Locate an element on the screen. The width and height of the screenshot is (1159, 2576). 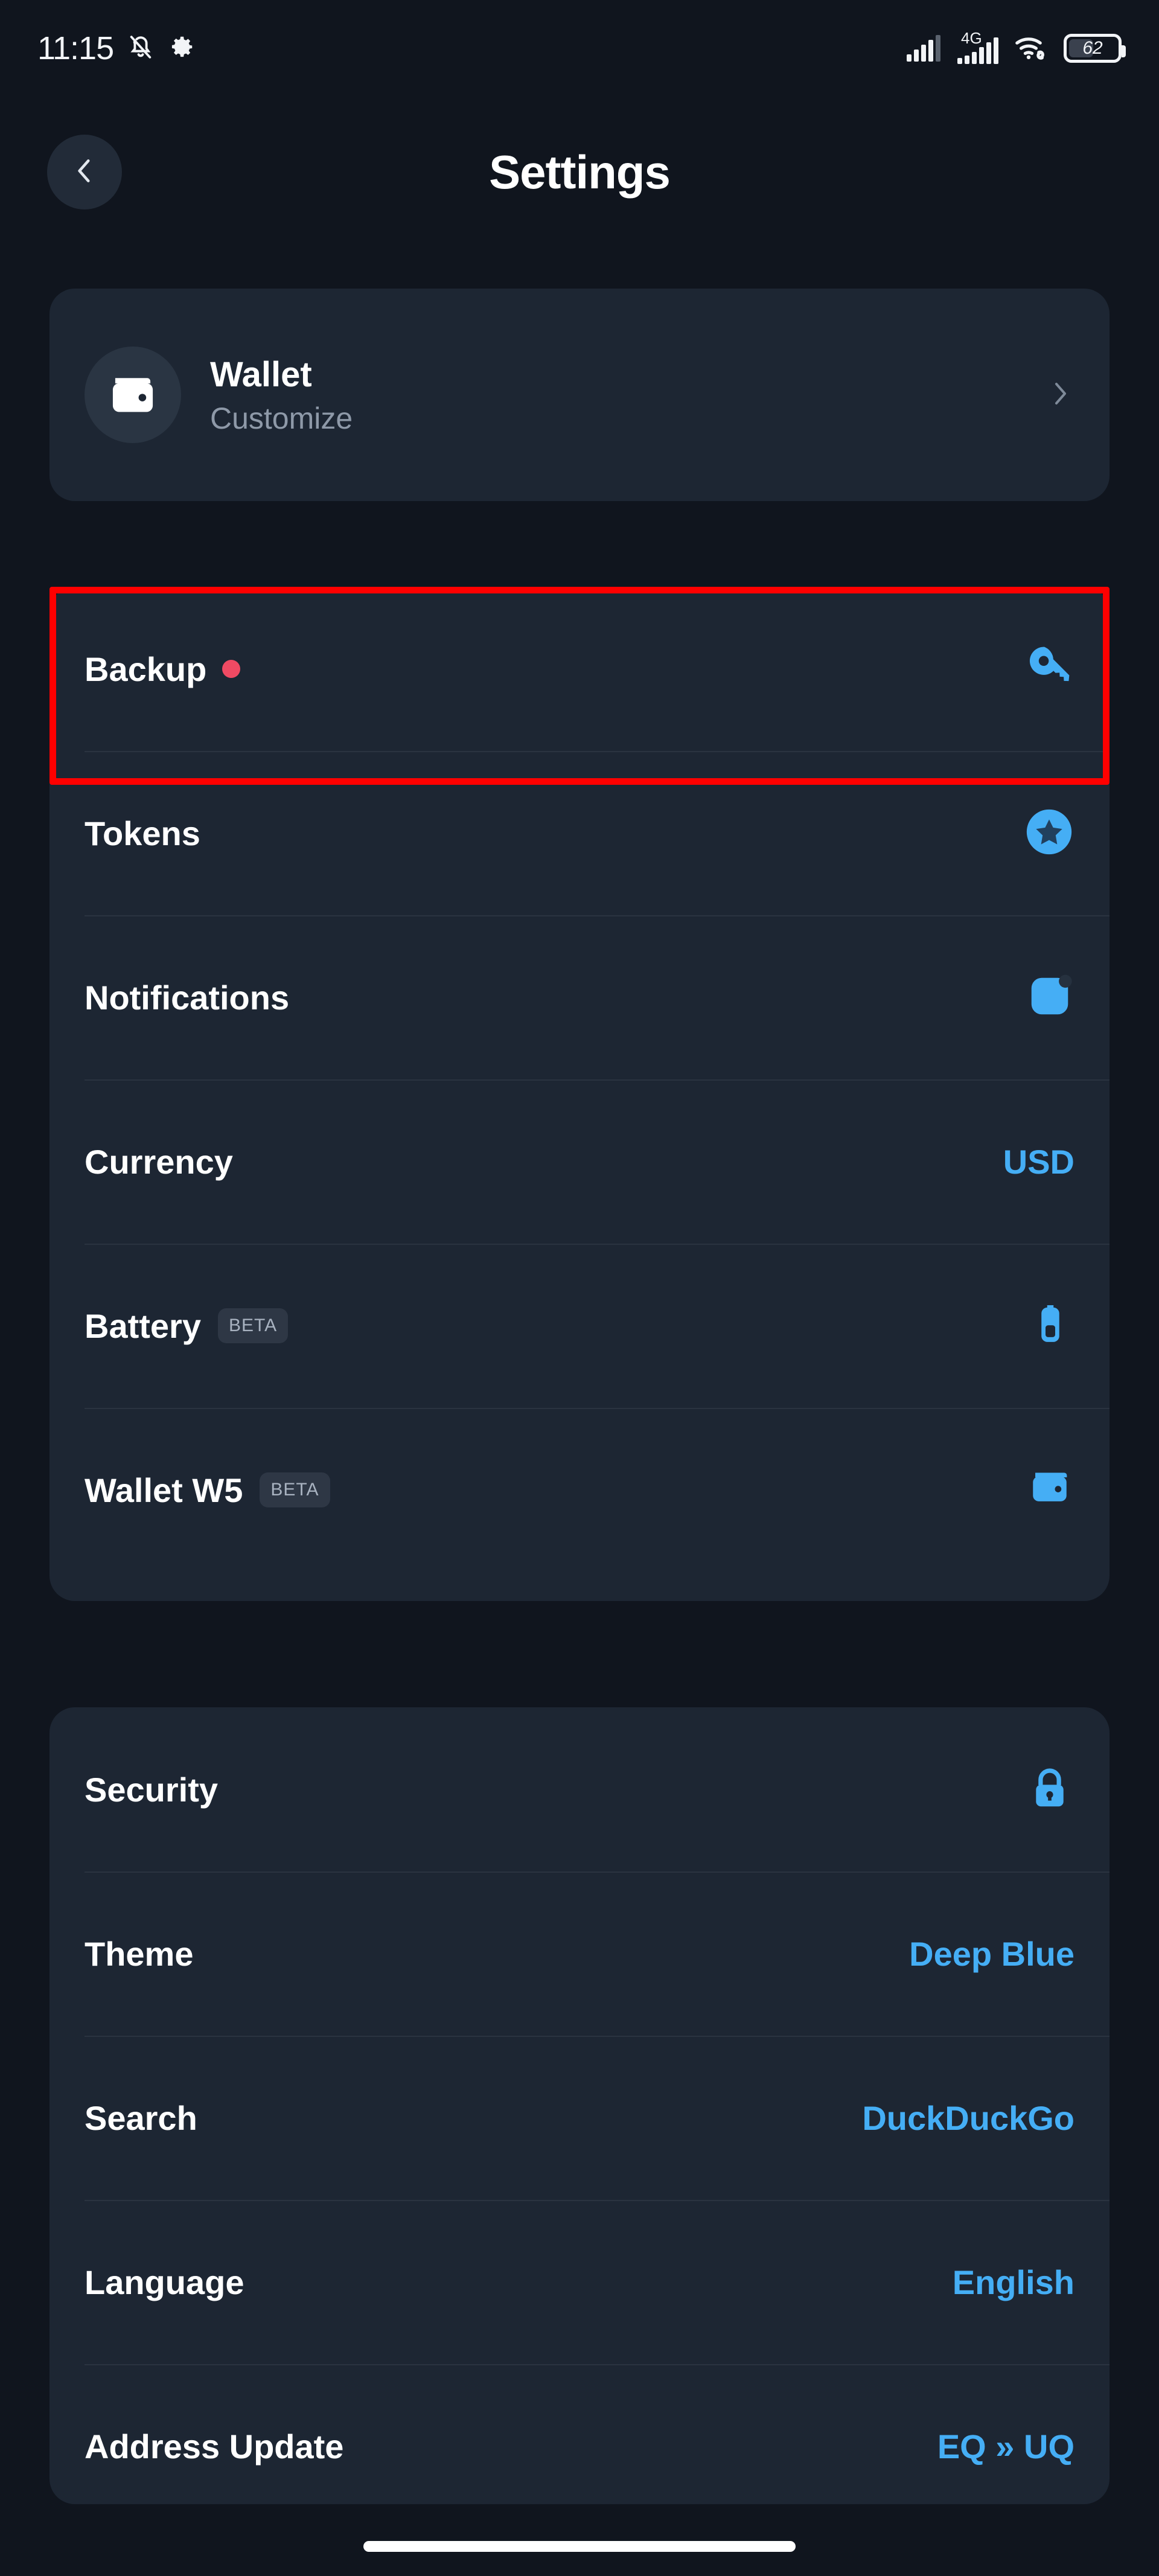
settings-row-wallet-w5: Wallet W5 BETA is located at coordinates (579, 1490).